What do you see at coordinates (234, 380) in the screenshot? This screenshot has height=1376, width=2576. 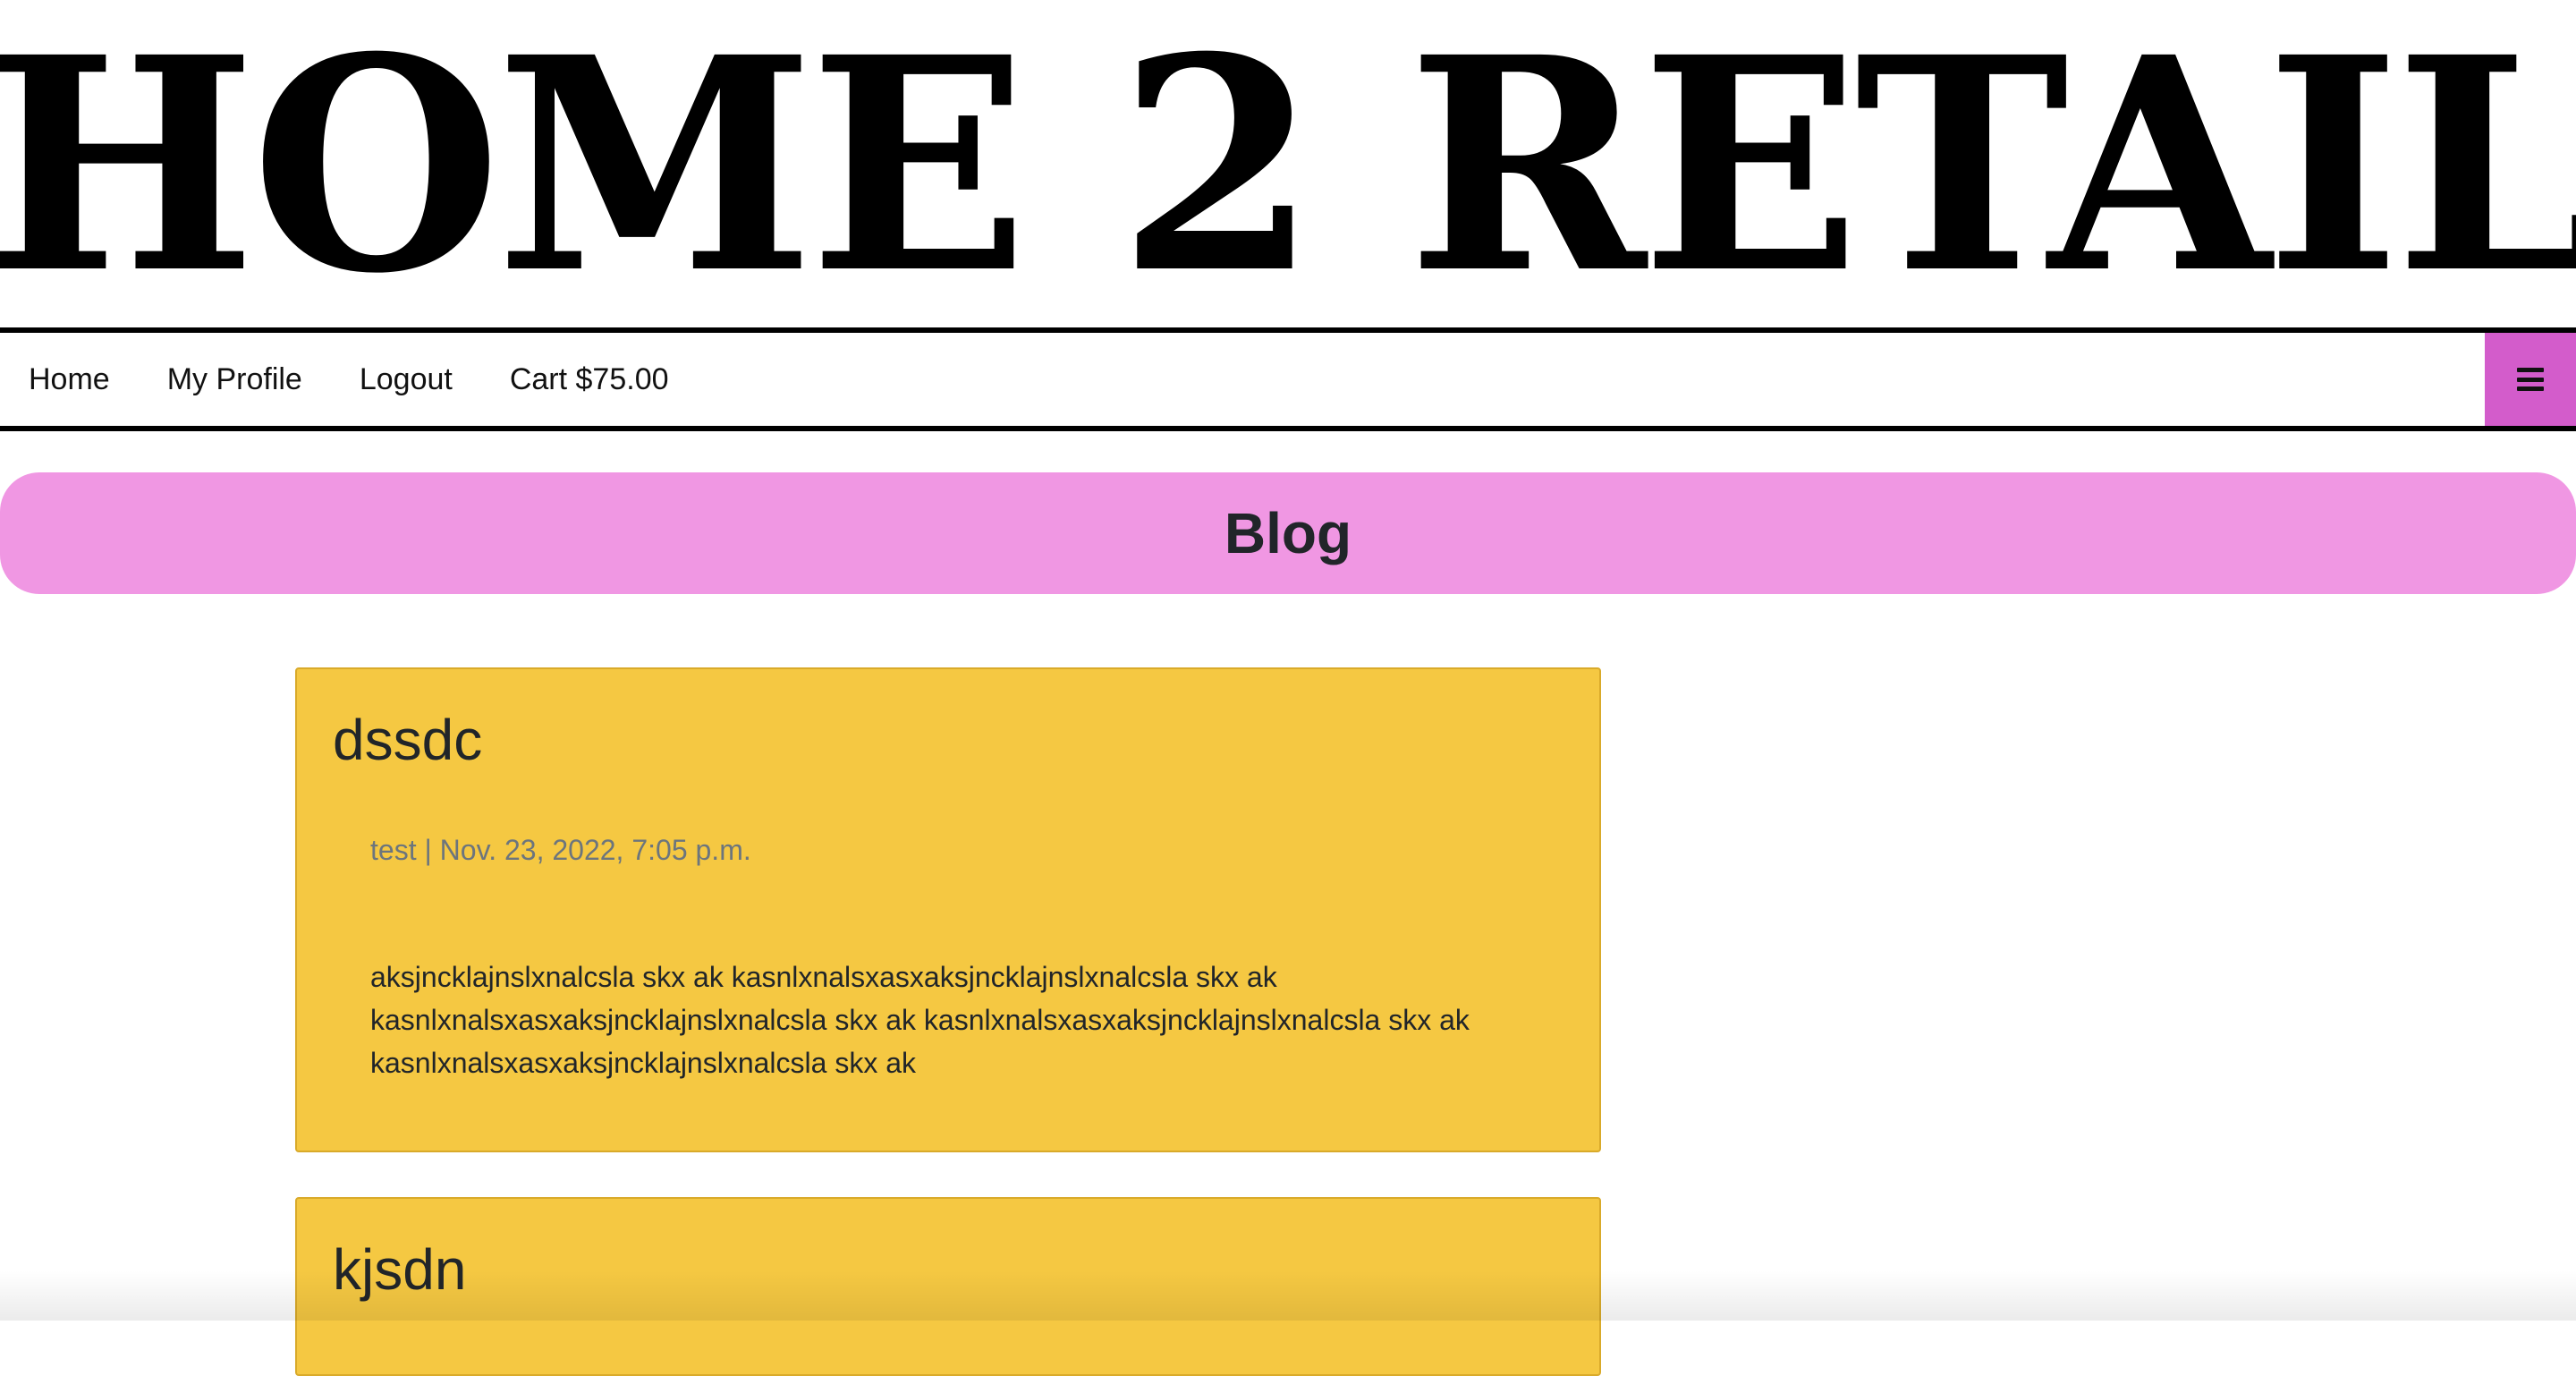 I see `nav-link-my-profile: My Profile` at bounding box center [234, 380].